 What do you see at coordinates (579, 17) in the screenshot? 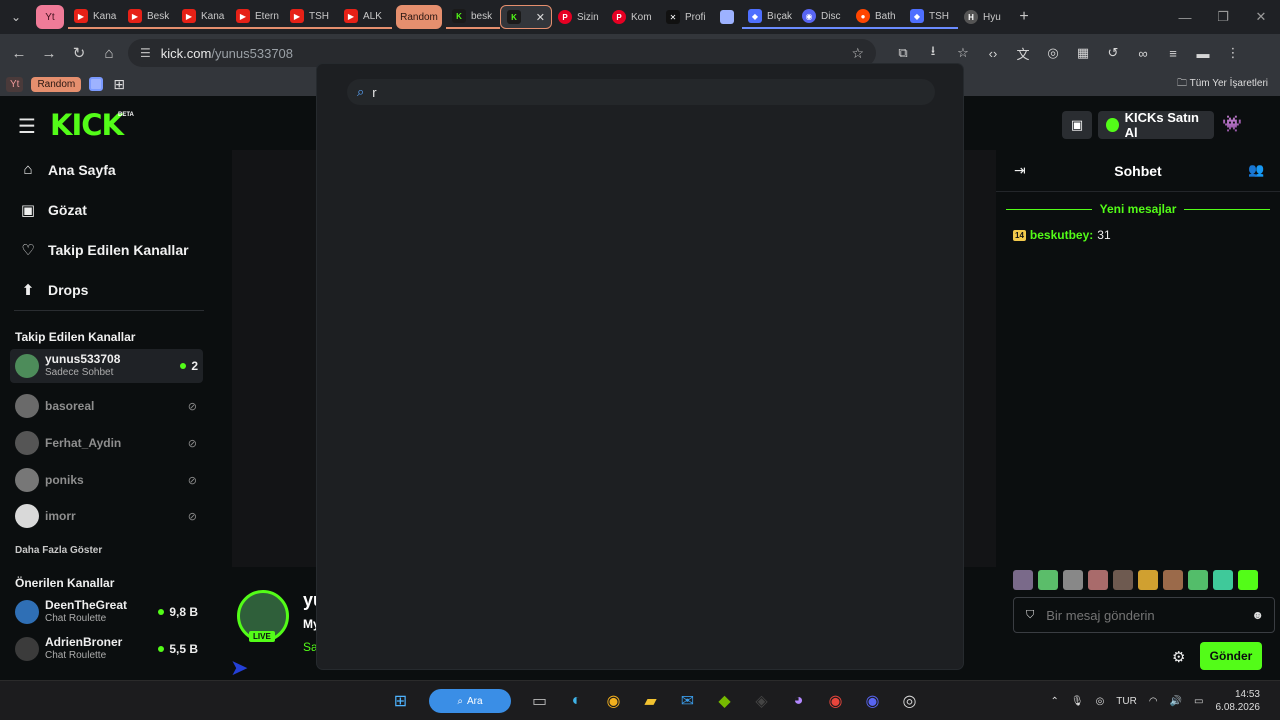
I see `tab-pinterest-1: P Sizin` at bounding box center [579, 17].